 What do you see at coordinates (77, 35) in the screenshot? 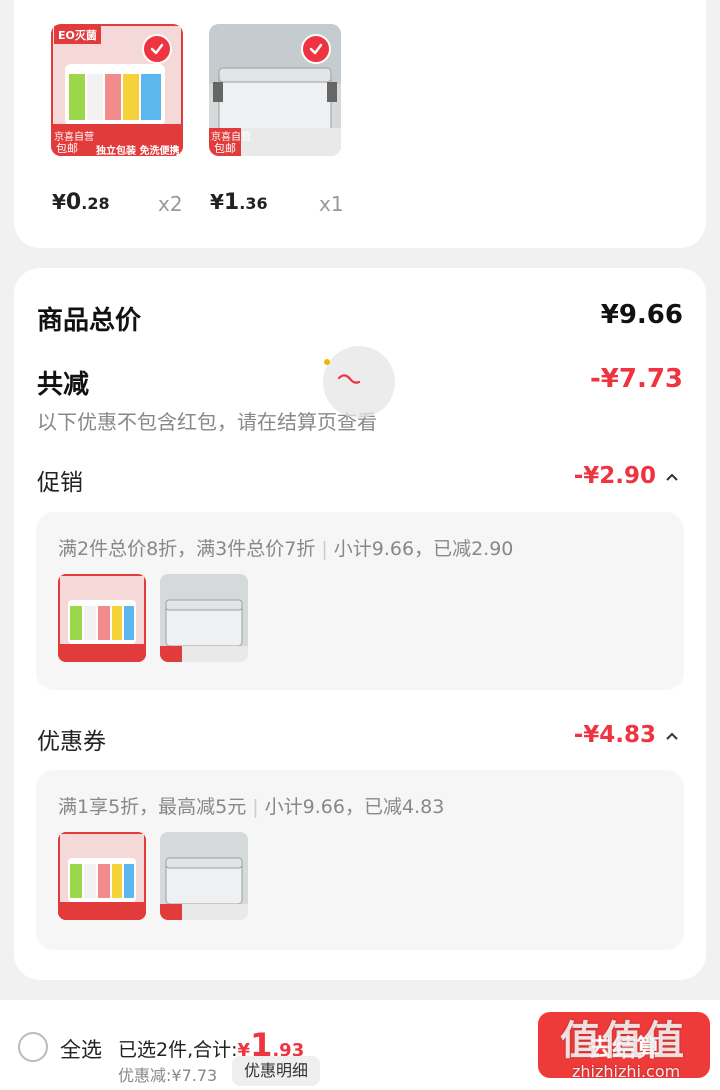
I see `brand-tag: EO灭菌` at bounding box center [77, 35].